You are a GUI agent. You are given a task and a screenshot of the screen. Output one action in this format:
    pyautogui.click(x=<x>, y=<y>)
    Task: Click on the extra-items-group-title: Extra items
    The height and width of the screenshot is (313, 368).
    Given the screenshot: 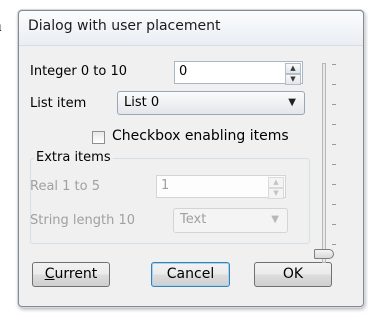 What is the action you would take?
    pyautogui.click(x=73, y=157)
    